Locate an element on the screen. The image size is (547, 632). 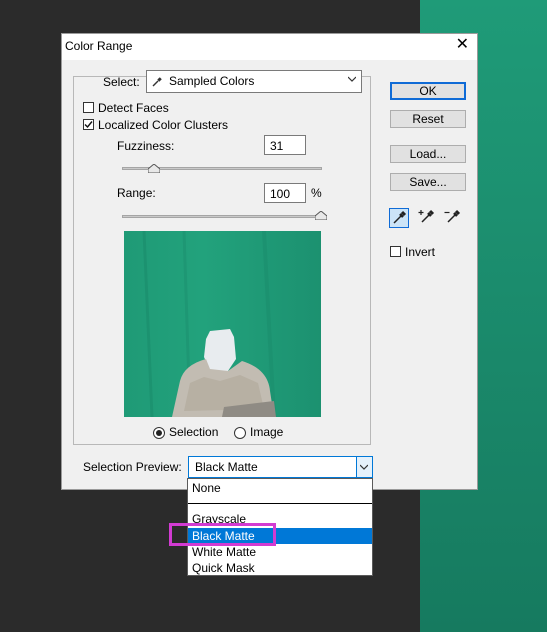
dropdown-button is located at coordinates (364, 467).